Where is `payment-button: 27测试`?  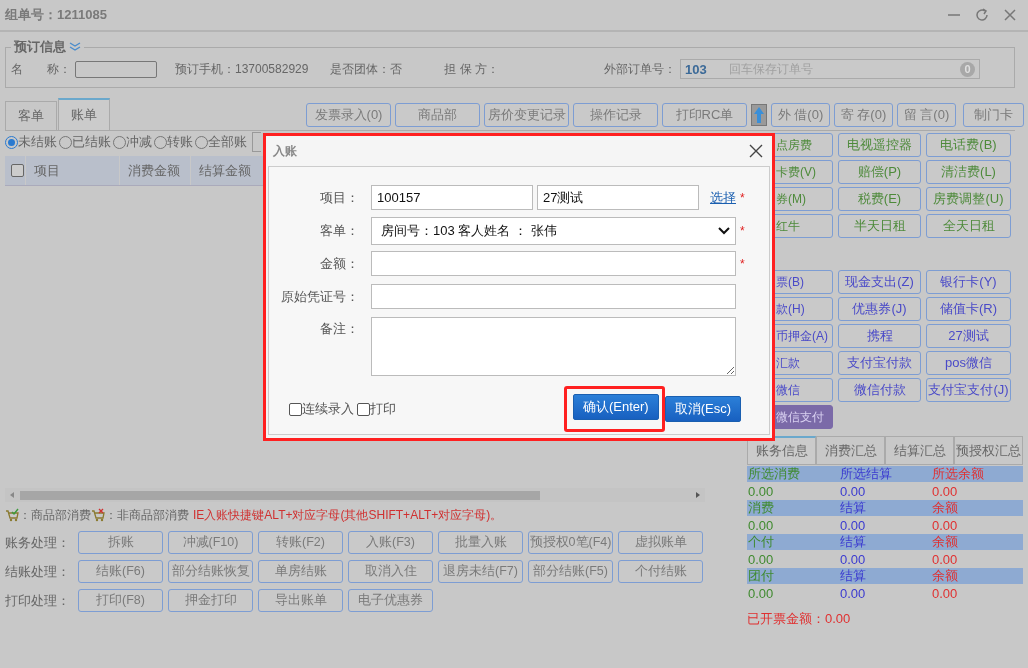 payment-button: 27测试 is located at coordinates (968, 336).